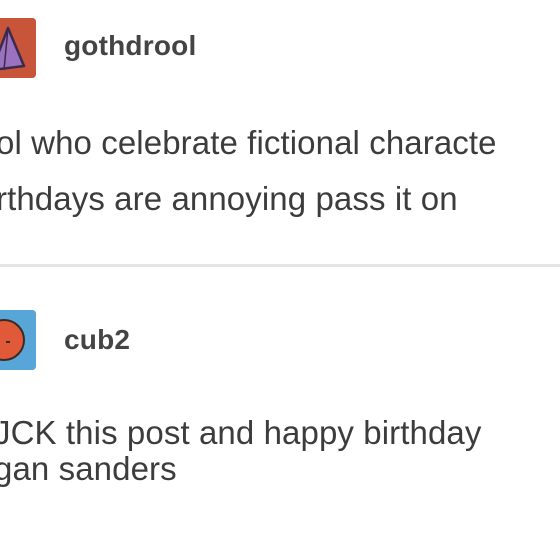  I want to click on post-divider, so click(280, 265).